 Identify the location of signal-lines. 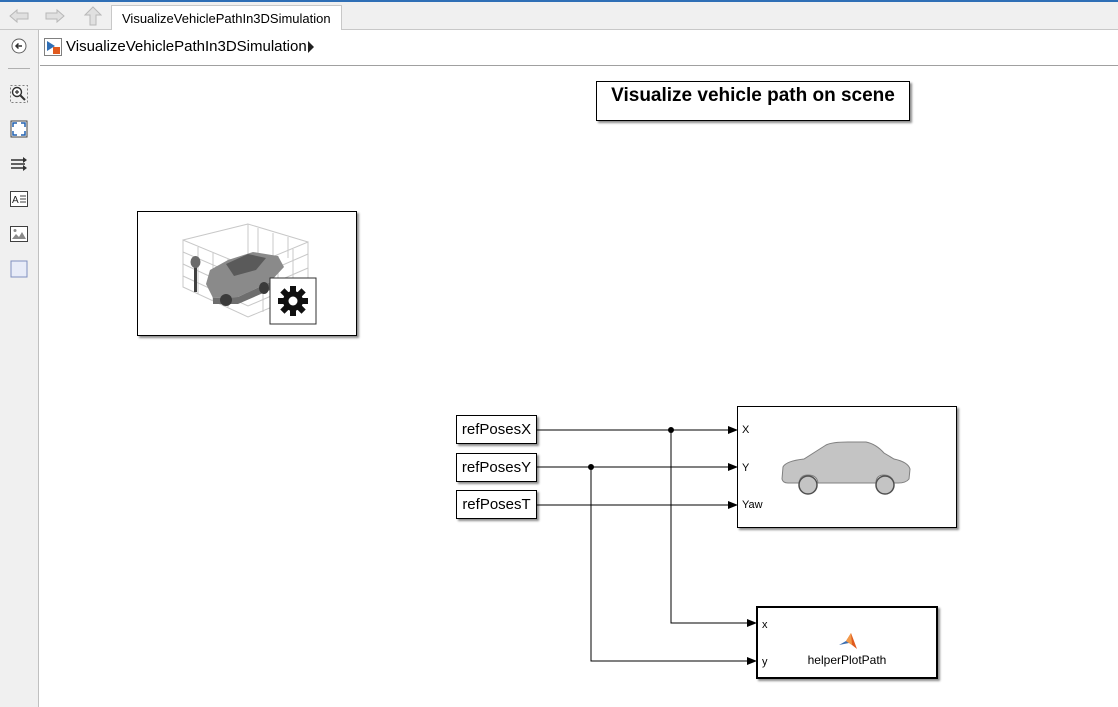
(647, 545).